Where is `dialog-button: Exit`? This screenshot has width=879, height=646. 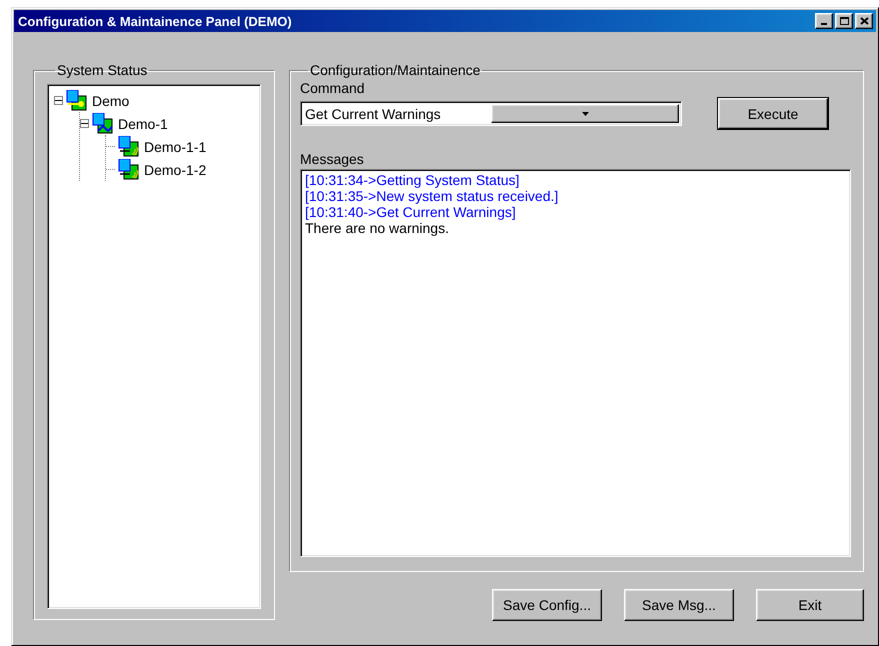 dialog-button: Exit is located at coordinates (810, 605).